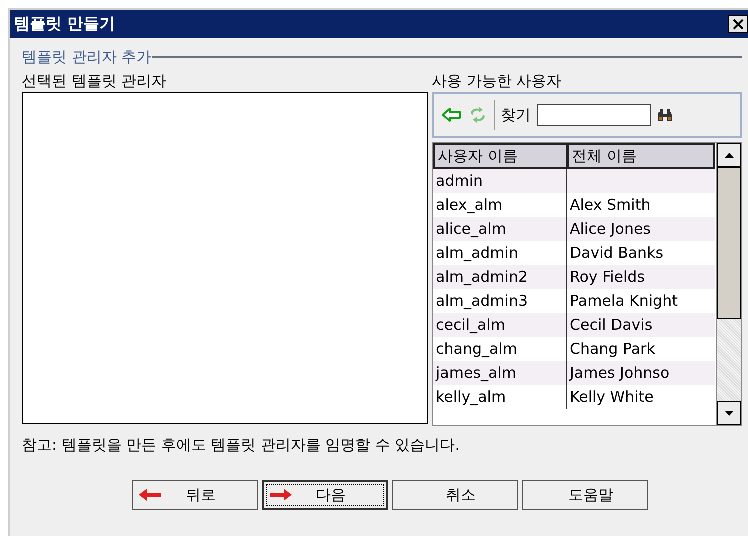 The image size is (748, 536). Describe the element at coordinates (325, 495) in the screenshot. I see `dialog-button: 다음` at that location.